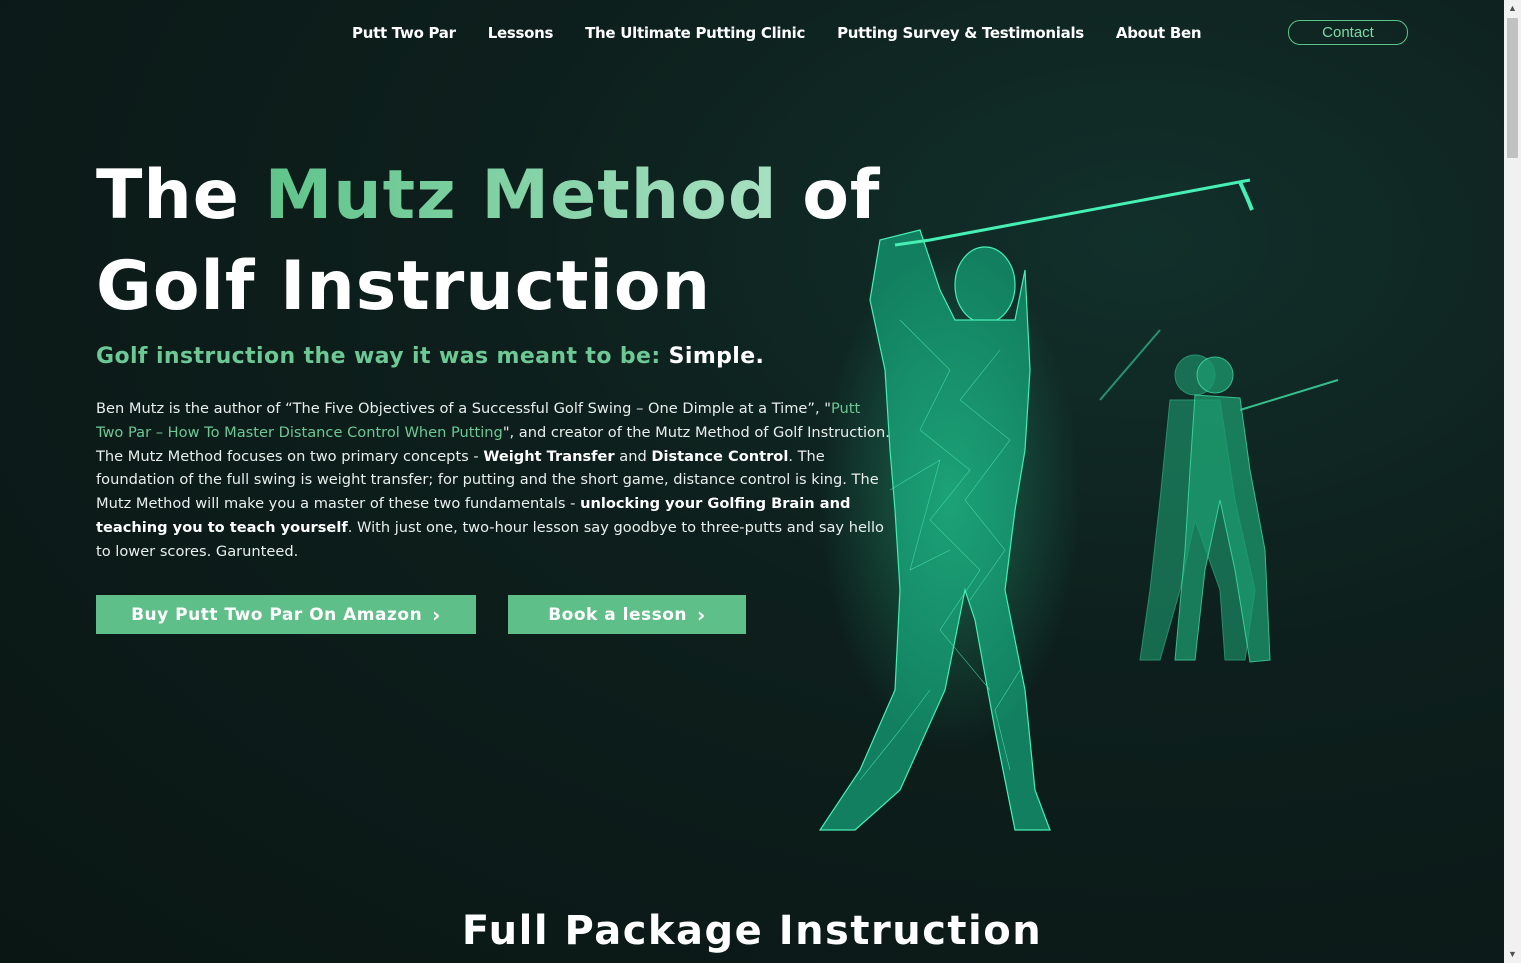 This screenshot has height=963, width=1521. I want to click on buy-on-amazon-label: Buy Putt Two Par On Amazon, so click(277, 614).